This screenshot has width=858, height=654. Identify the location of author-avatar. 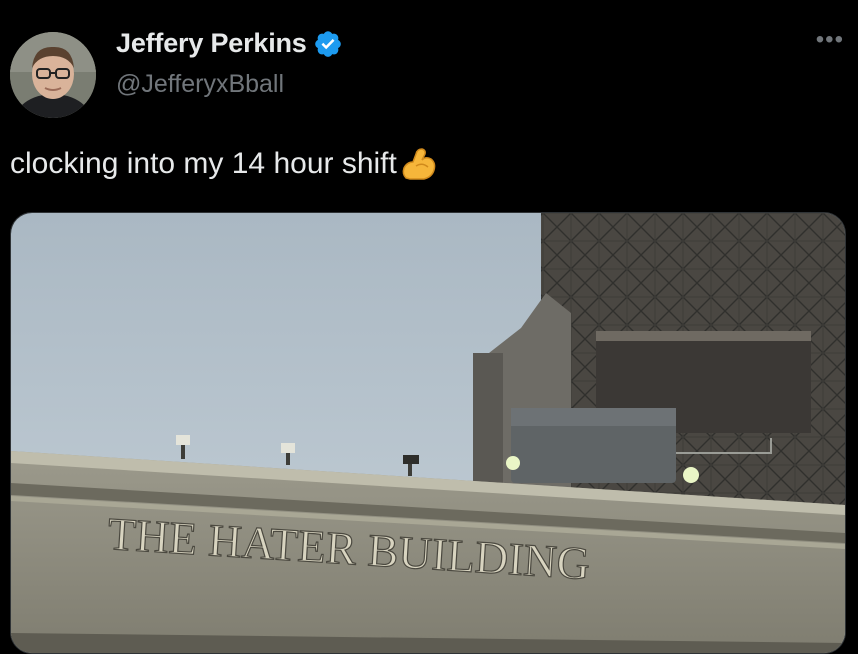
(53, 75).